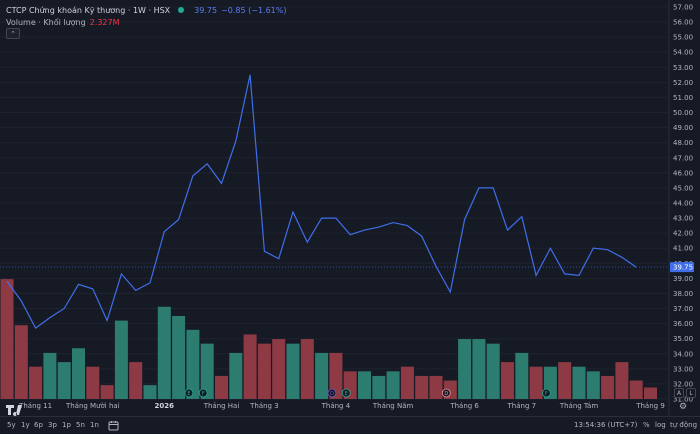 The image size is (700, 434). Describe the element at coordinates (683, 143) in the screenshot. I see `price-tick-label: 48.00` at that location.